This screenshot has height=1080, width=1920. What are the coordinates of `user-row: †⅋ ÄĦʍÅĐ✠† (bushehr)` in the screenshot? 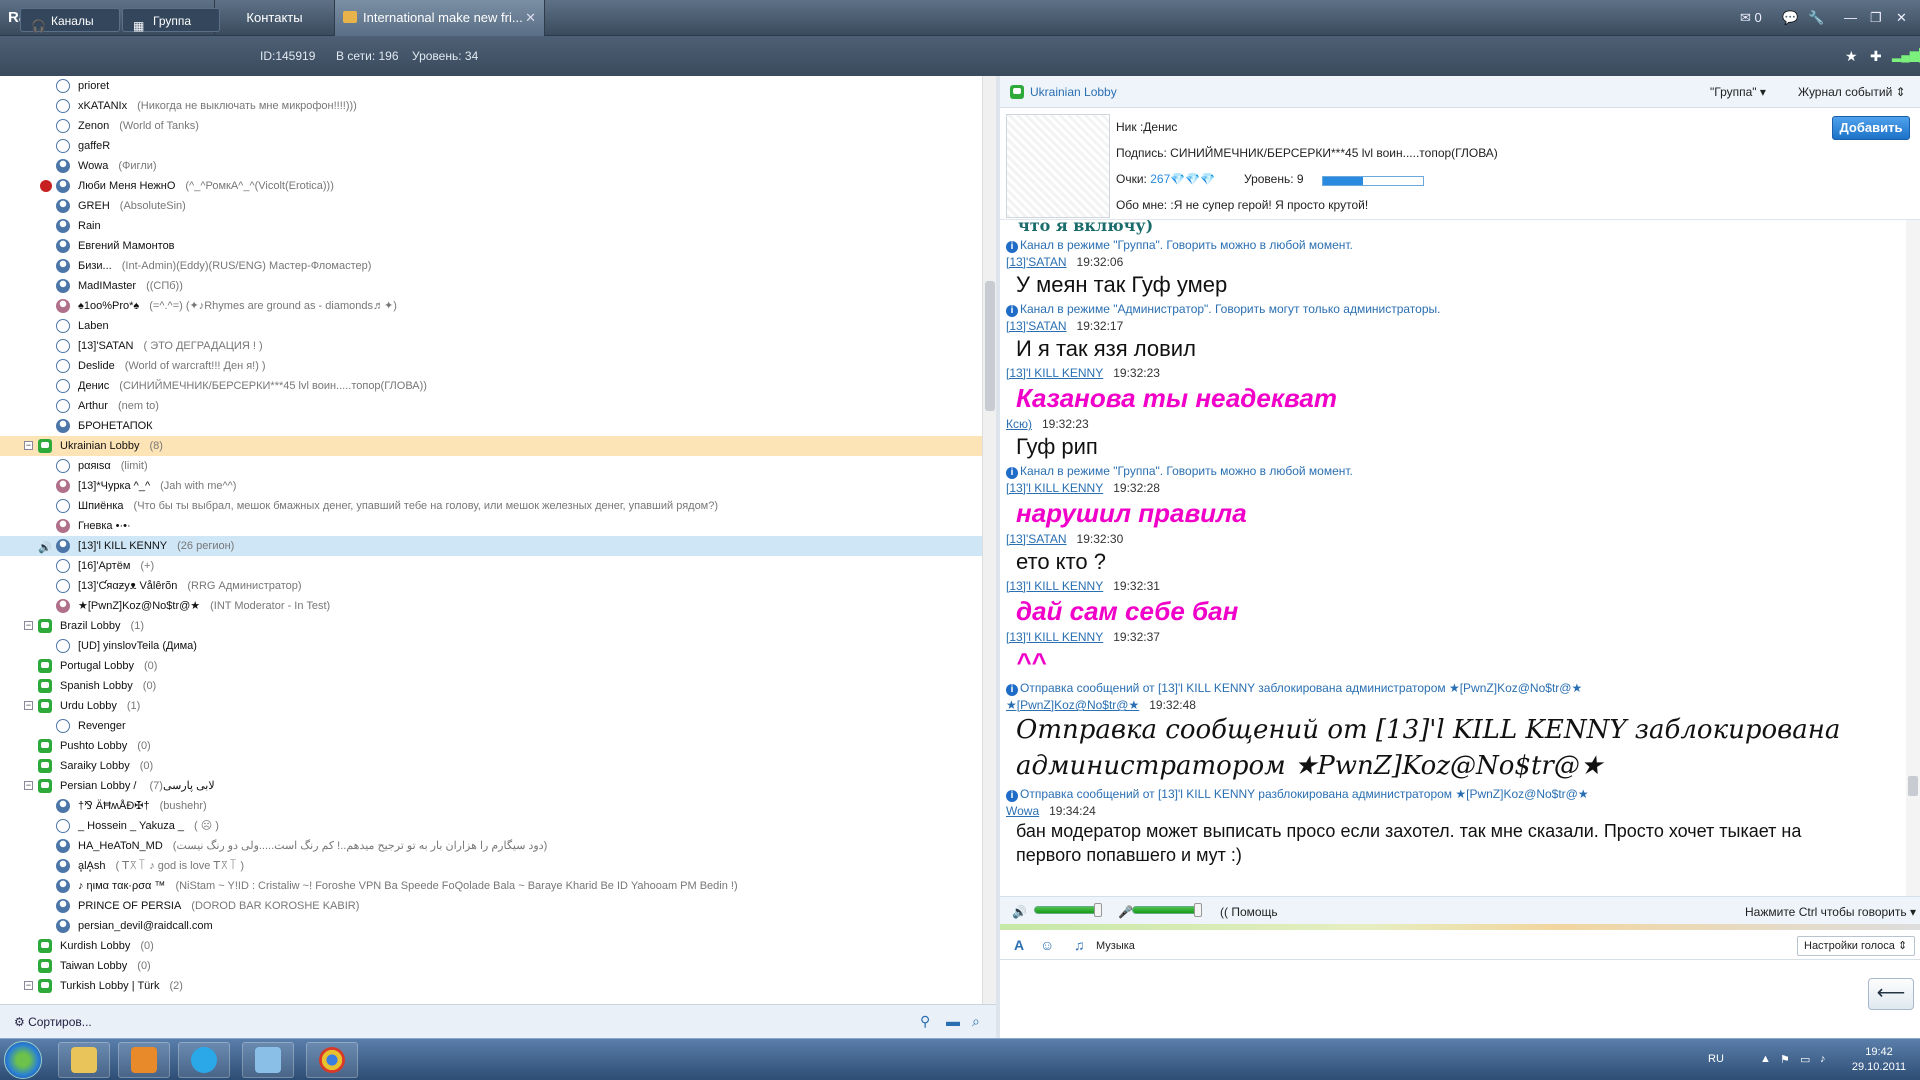 It's located at (498, 806).